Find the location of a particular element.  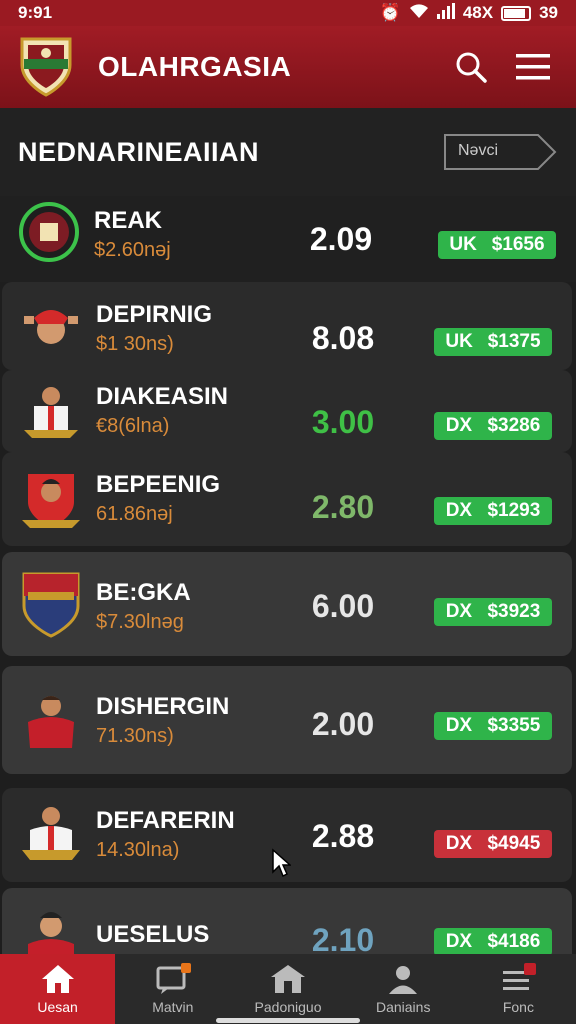

team-name: REAK is located at coordinates (128, 220).